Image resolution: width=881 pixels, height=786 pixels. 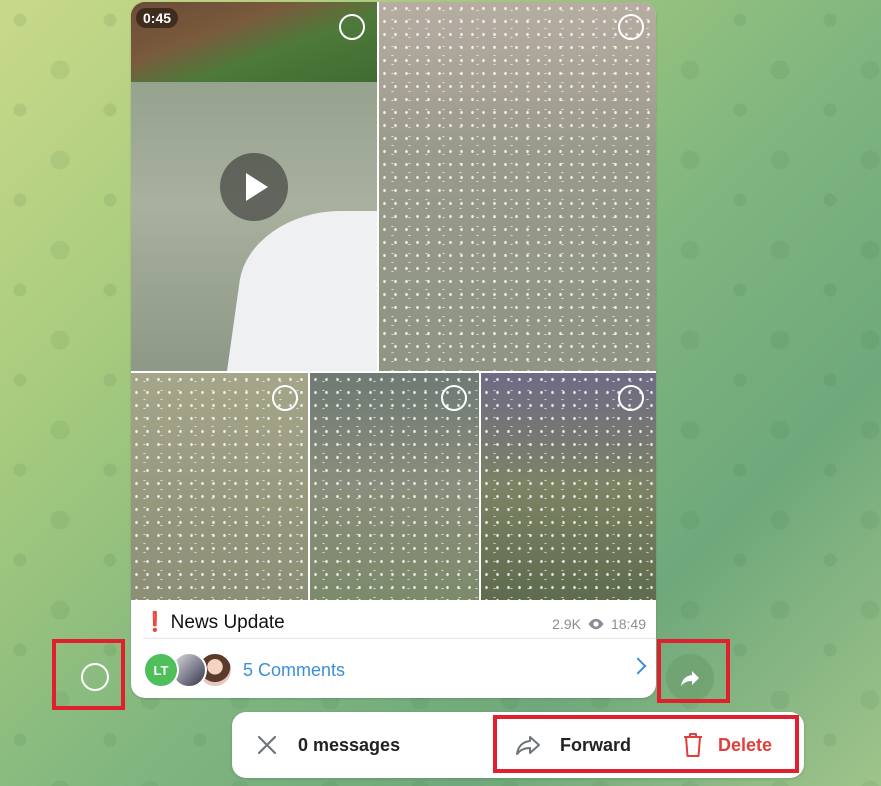 What do you see at coordinates (628, 624) in the screenshot?
I see `message-time: 18:49` at bounding box center [628, 624].